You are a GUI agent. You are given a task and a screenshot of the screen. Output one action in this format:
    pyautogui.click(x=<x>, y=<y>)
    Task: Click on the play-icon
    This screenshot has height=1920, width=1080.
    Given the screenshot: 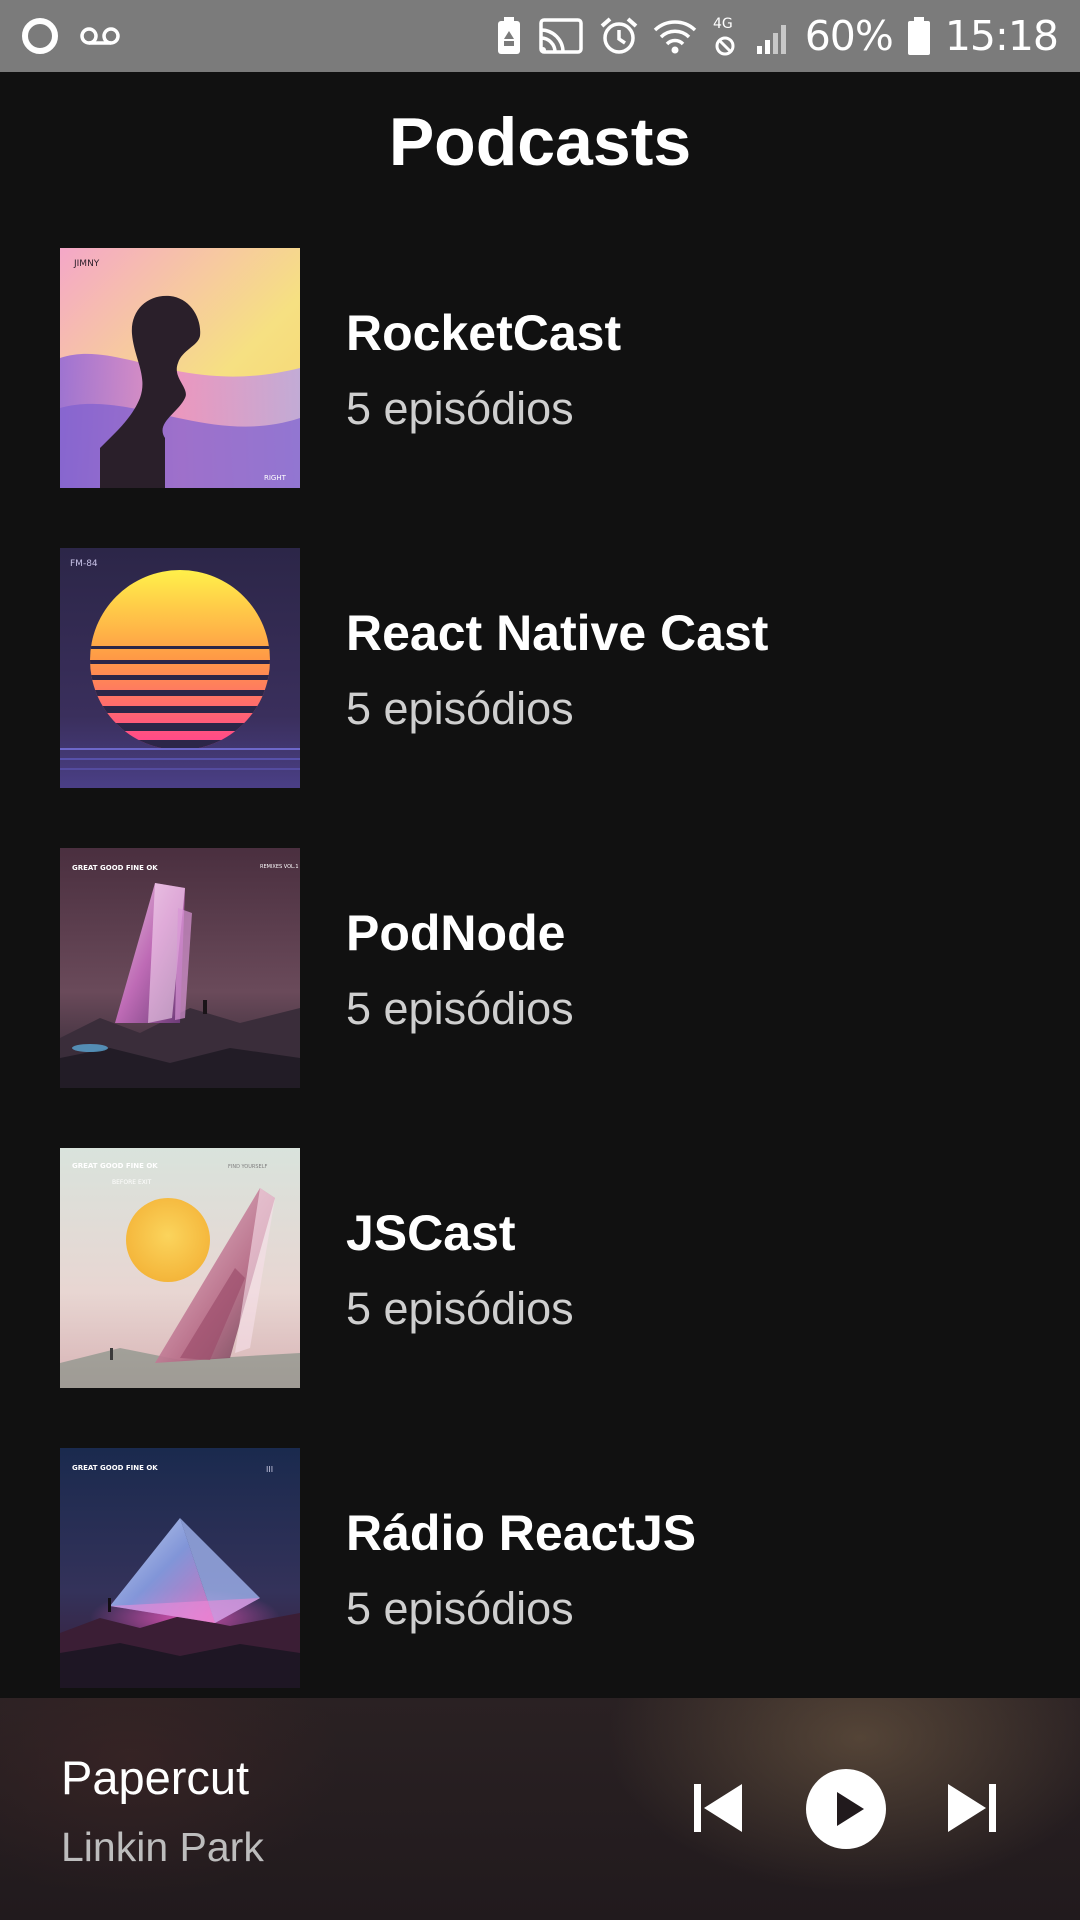 What is the action you would take?
    pyautogui.click(x=846, y=1809)
    